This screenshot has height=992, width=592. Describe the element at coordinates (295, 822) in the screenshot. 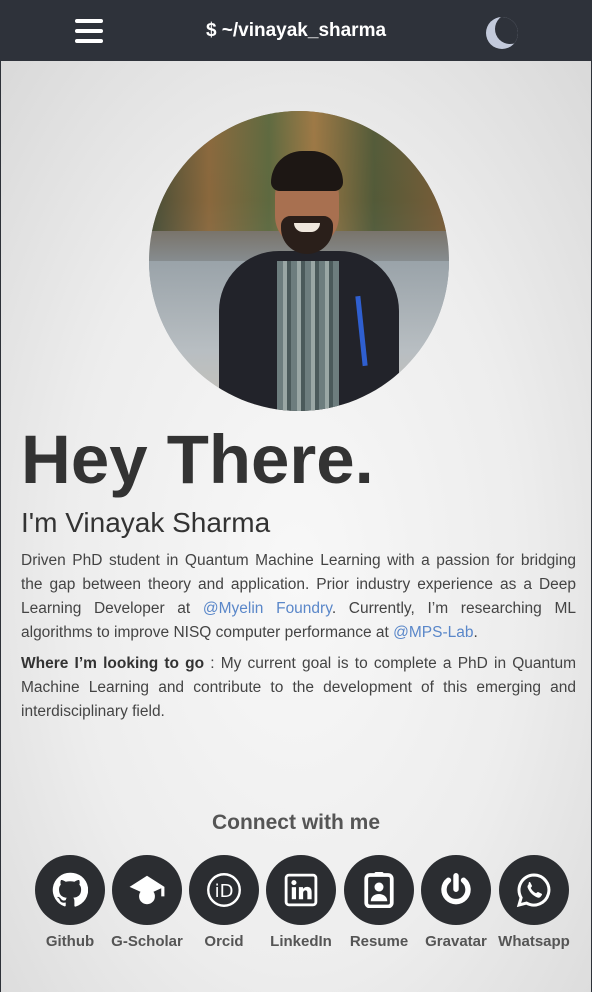

I see `connect-heading: Connect with me` at that location.